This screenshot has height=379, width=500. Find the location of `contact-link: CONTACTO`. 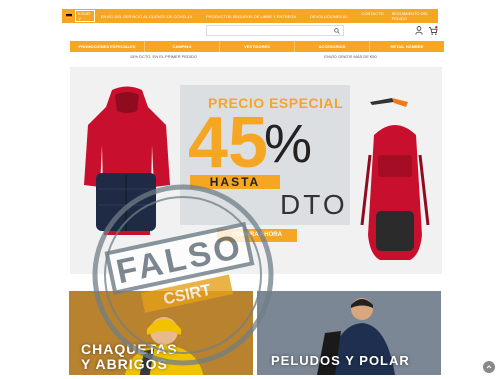

contact-link: CONTACTO is located at coordinates (373, 16).